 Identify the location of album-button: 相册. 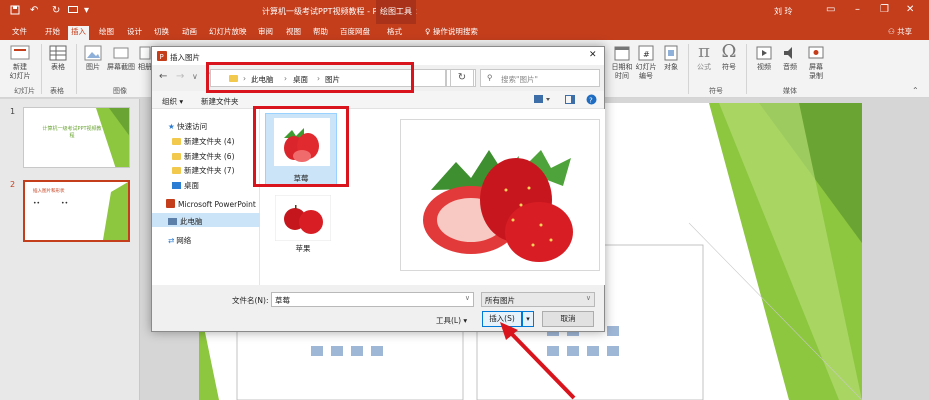
(145, 58).